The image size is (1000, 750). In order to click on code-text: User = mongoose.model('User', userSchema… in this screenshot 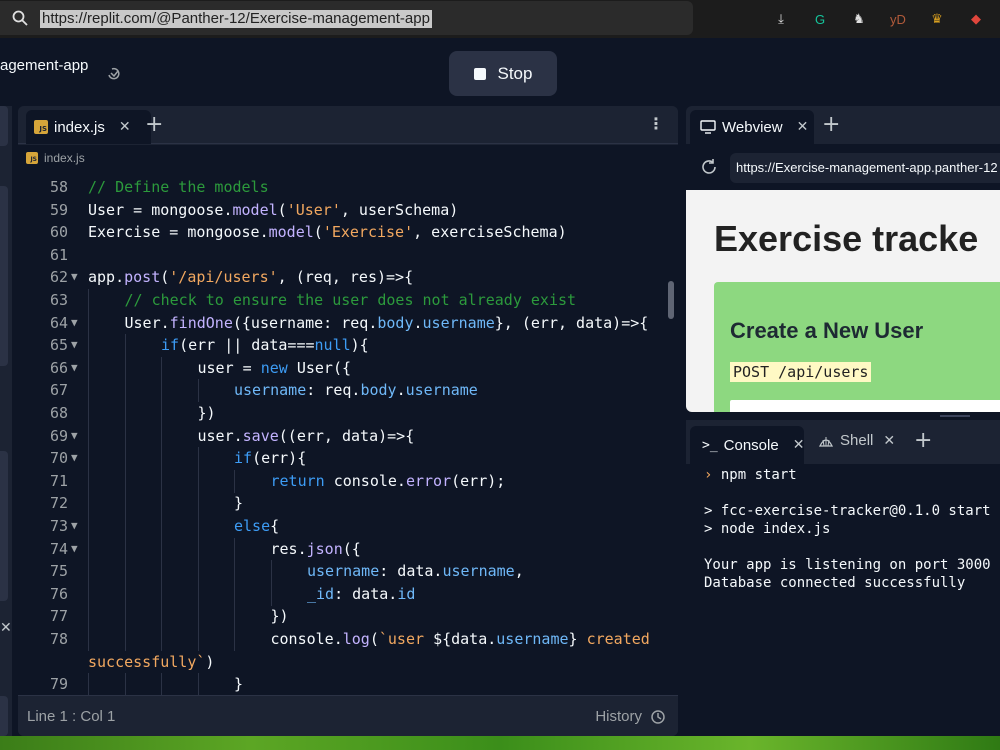, I will do `click(273, 210)`.